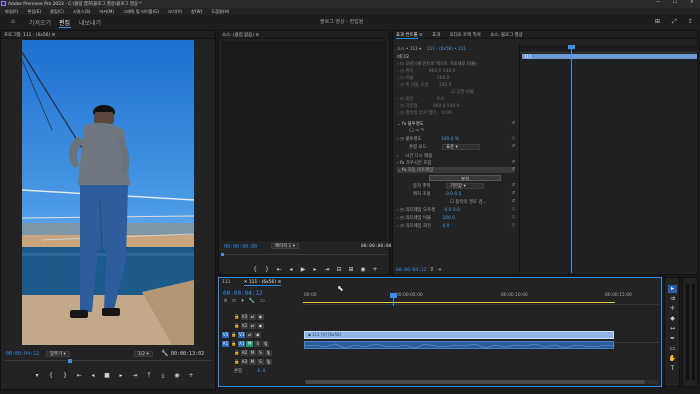  I want to click on v1-source-patch: V1, so click(225, 335).